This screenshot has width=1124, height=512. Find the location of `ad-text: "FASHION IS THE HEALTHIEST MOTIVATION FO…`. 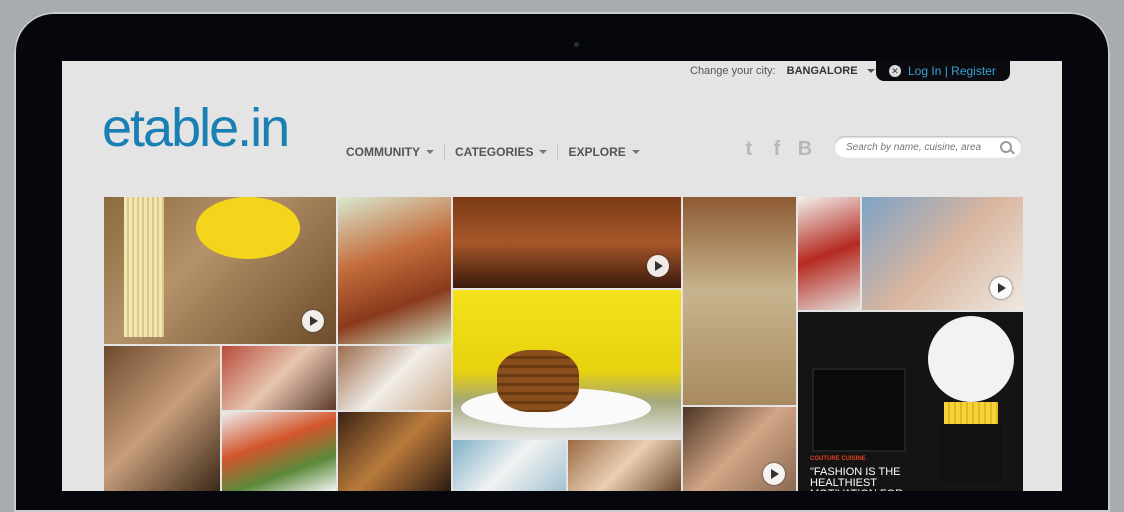

ad-text: "FASHION IS THE HEALTHIEST MOTIVATION FO… is located at coordinates (856, 479).